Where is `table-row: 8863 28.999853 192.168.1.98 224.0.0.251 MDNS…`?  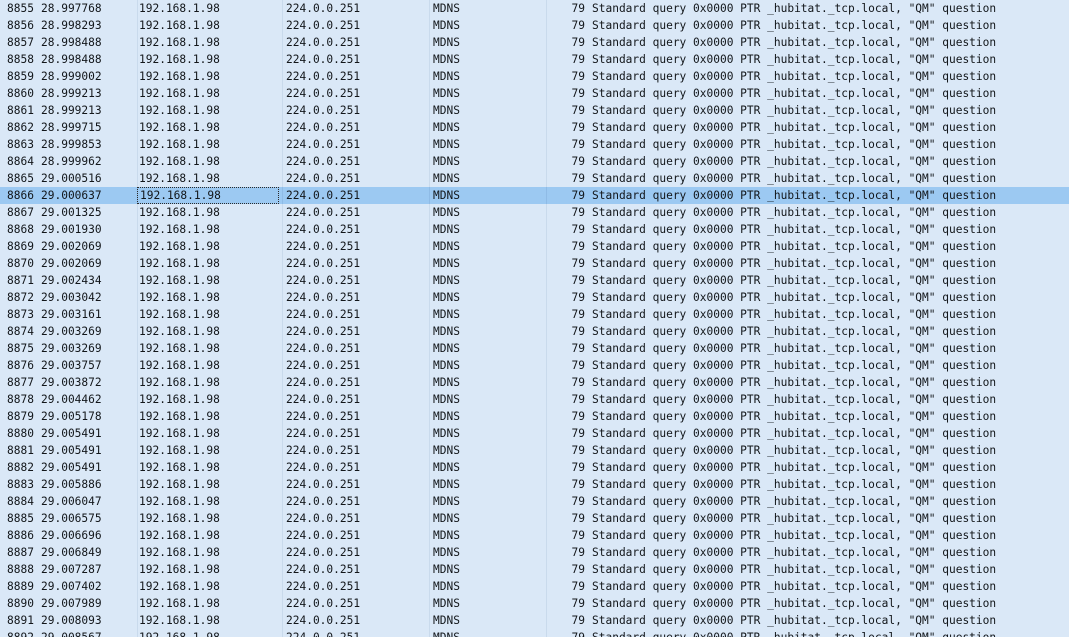 table-row: 8863 28.999853 192.168.1.98 224.0.0.251 MDNS… is located at coordinates (534, 144).